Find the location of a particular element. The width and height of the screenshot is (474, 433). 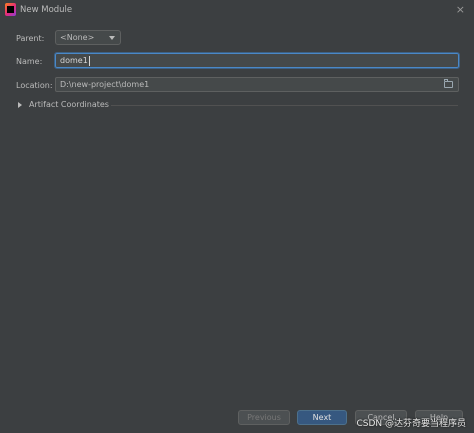

text-caret is located at coordinates (89, 60).